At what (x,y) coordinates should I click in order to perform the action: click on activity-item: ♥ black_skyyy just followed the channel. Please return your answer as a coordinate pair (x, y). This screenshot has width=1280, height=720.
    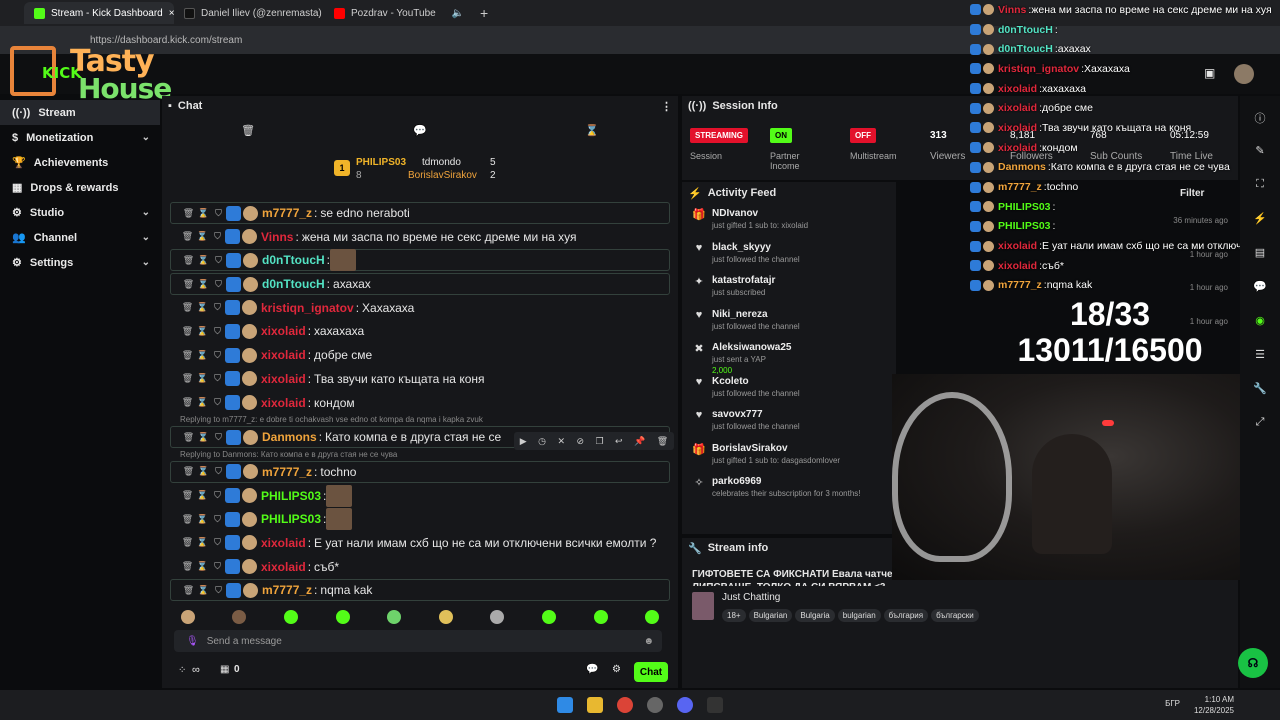
    Looking at the image, I should click on (789, 255).